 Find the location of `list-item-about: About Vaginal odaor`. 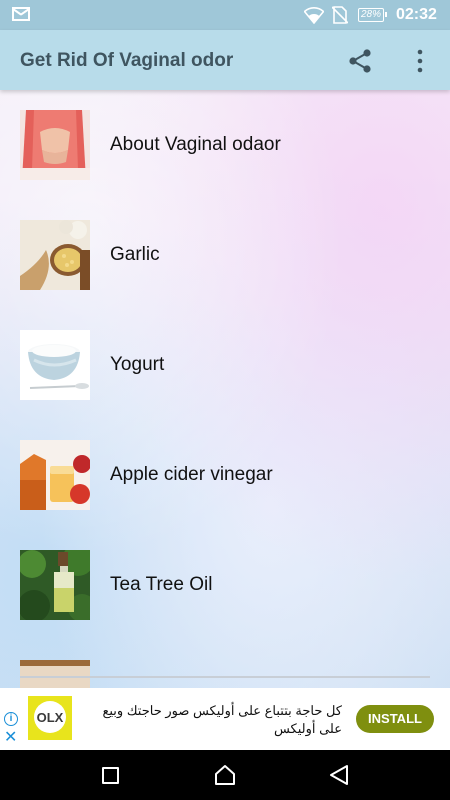

list-item-about: About Vaginal odaor is located at coordinates (225, 145).